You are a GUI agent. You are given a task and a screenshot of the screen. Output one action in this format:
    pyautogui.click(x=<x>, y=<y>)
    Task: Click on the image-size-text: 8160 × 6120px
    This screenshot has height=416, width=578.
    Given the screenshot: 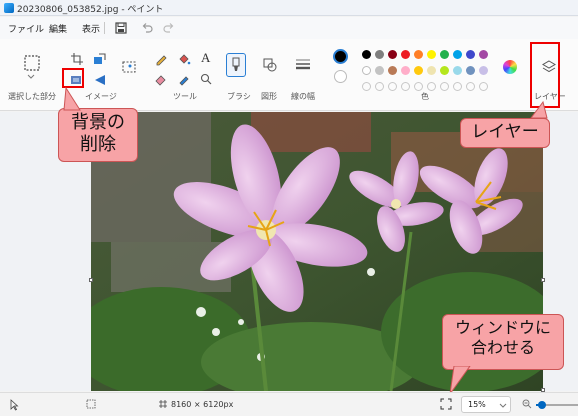 What is the action you would take?
    pyautogui.click(x=202, y=404)
    